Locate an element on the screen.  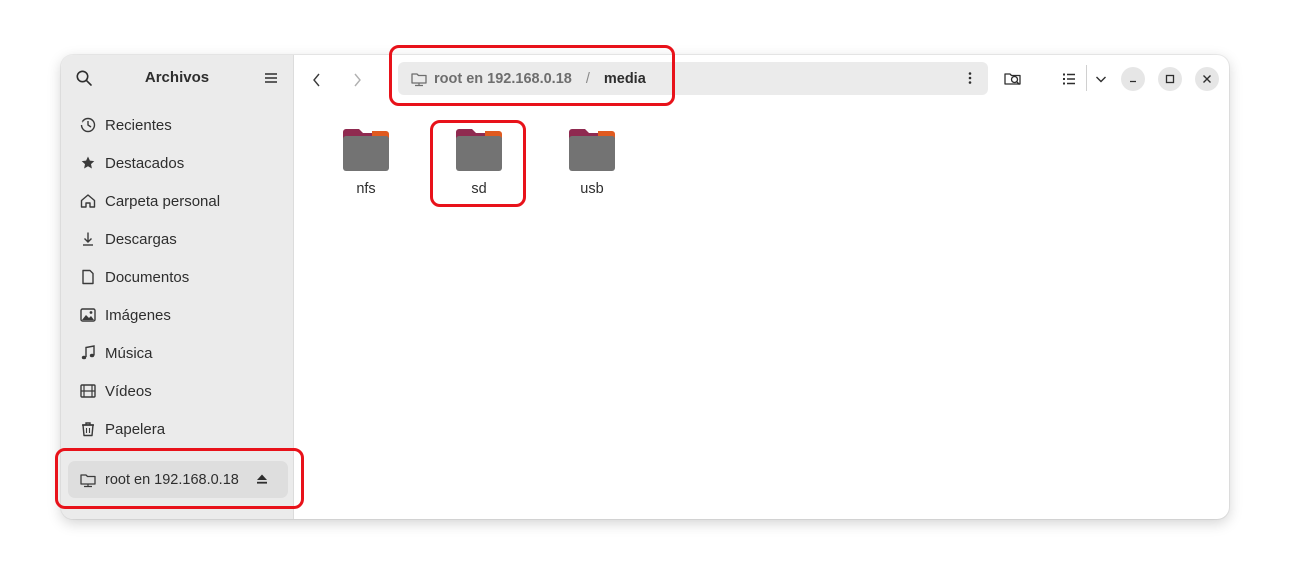
chevron-left-icon is located at coordinates (316, 80).